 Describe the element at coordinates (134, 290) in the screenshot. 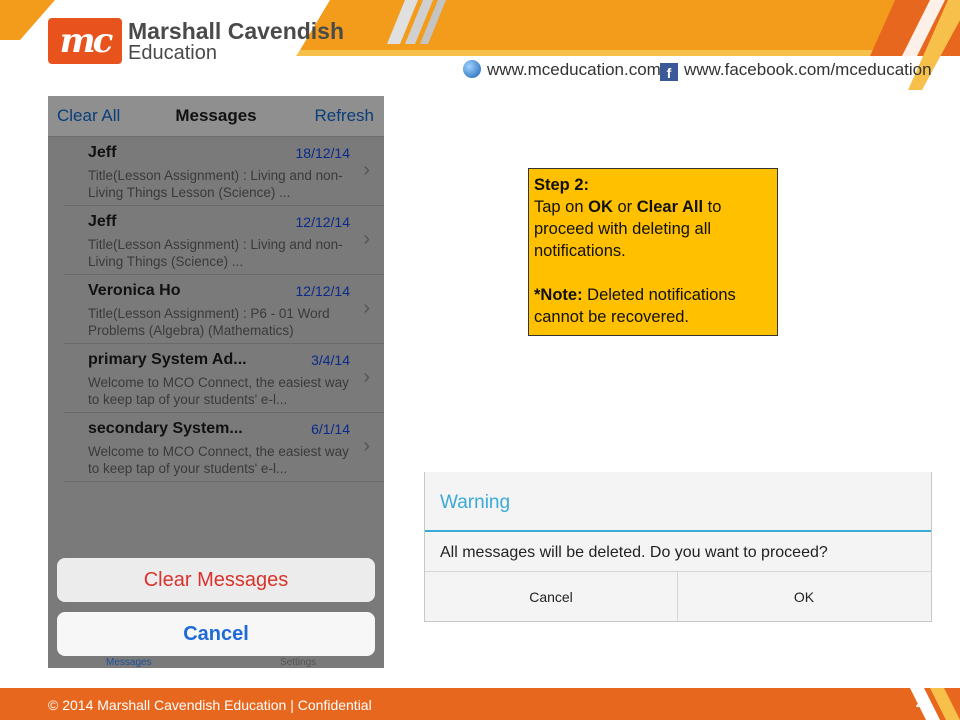

I see `message-sender: Veronica Ho` at that location.